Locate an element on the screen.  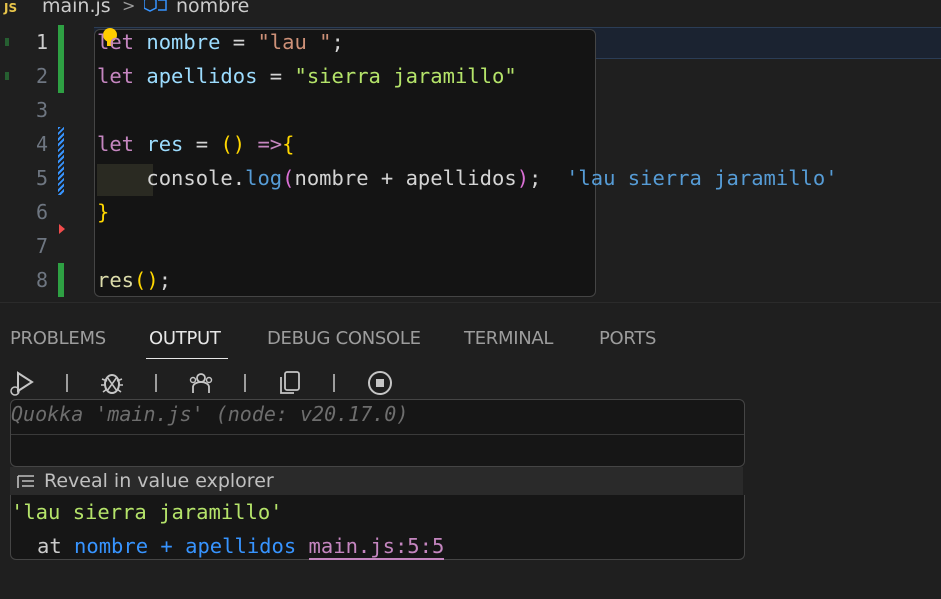
code-line-3: 3 is located at coordinates (470, 110).